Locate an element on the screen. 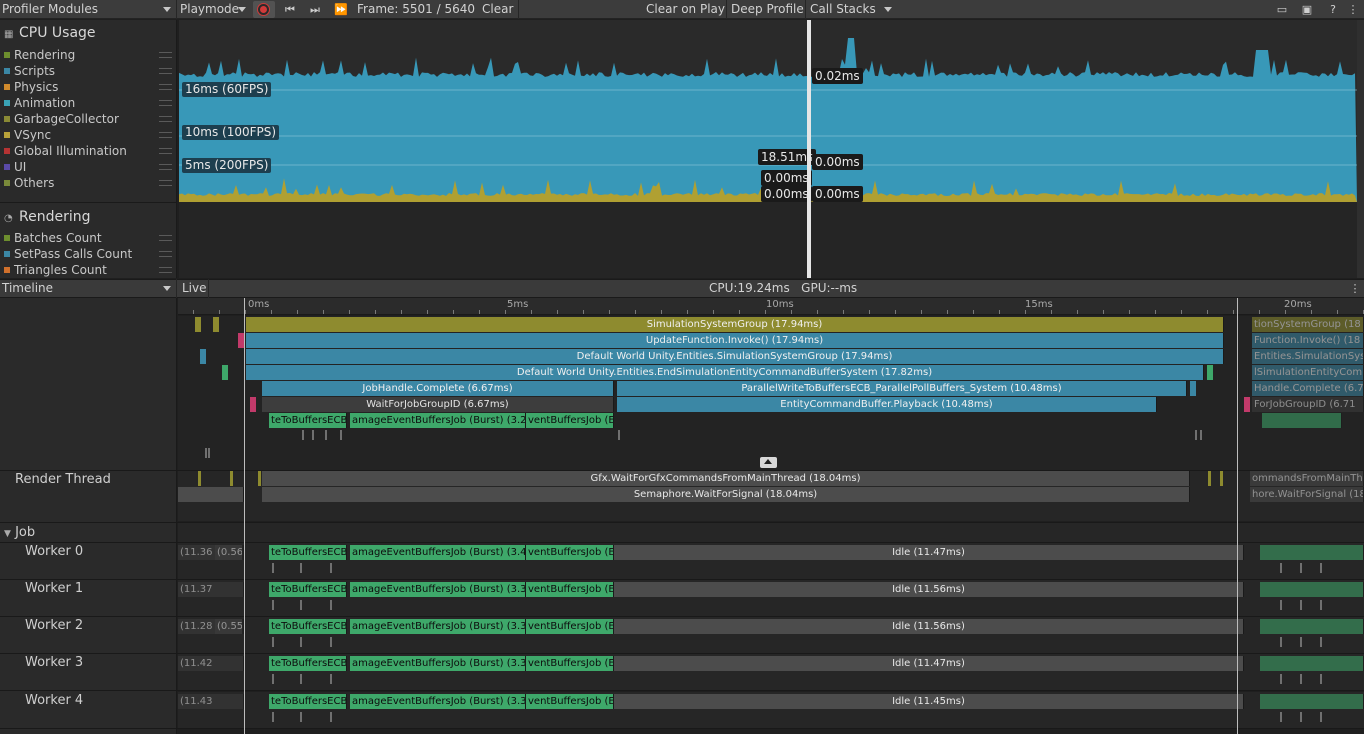 This screenshot has width=1364, height=734. legend-item: Rendering is located at coordinates (90, 55).